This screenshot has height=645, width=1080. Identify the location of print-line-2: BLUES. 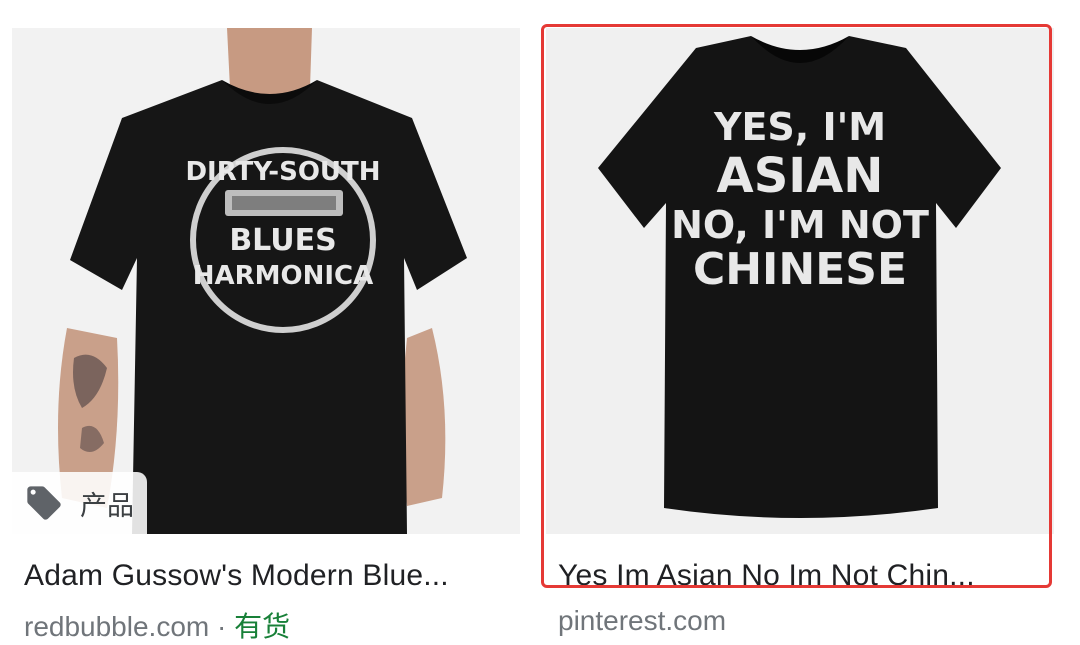
(282, 240).